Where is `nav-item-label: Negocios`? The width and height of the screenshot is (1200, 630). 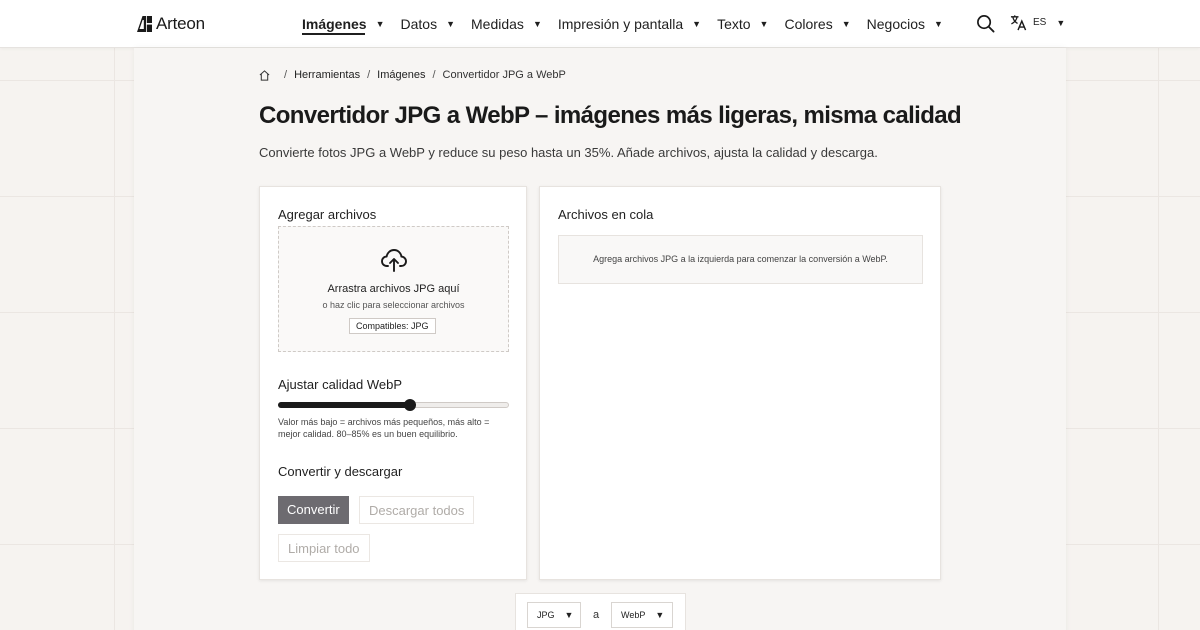
nav-item-label: Negocios is located at coordinates (896, 24).